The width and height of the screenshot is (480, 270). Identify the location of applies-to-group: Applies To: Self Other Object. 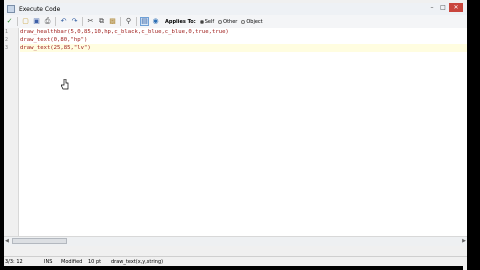
(214, 22).